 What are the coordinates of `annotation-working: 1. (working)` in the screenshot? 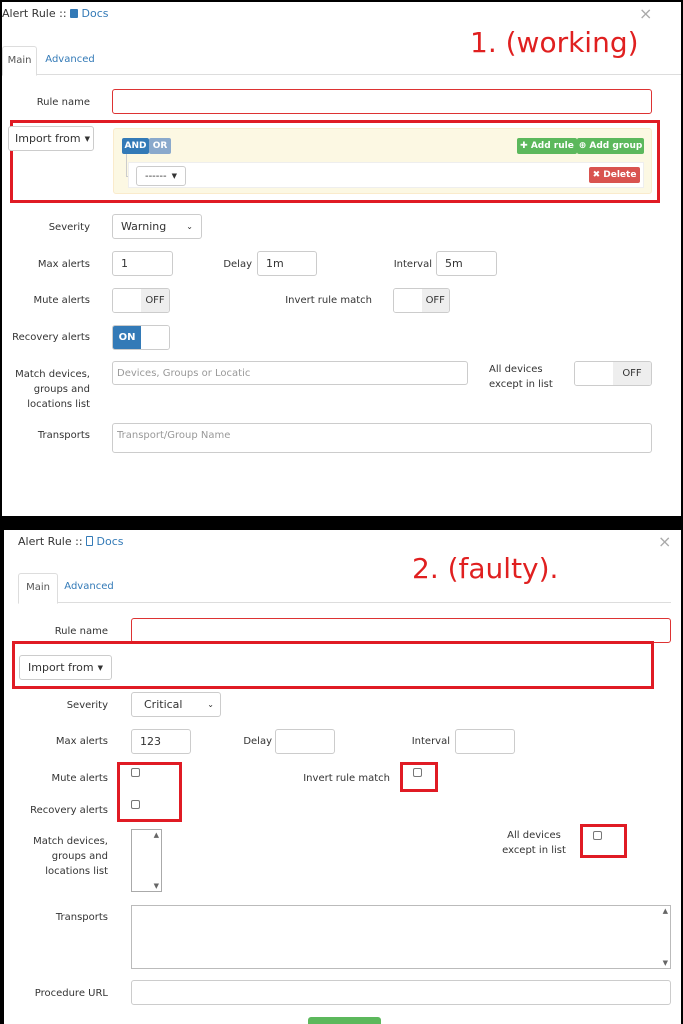 It's located at (554, 42).